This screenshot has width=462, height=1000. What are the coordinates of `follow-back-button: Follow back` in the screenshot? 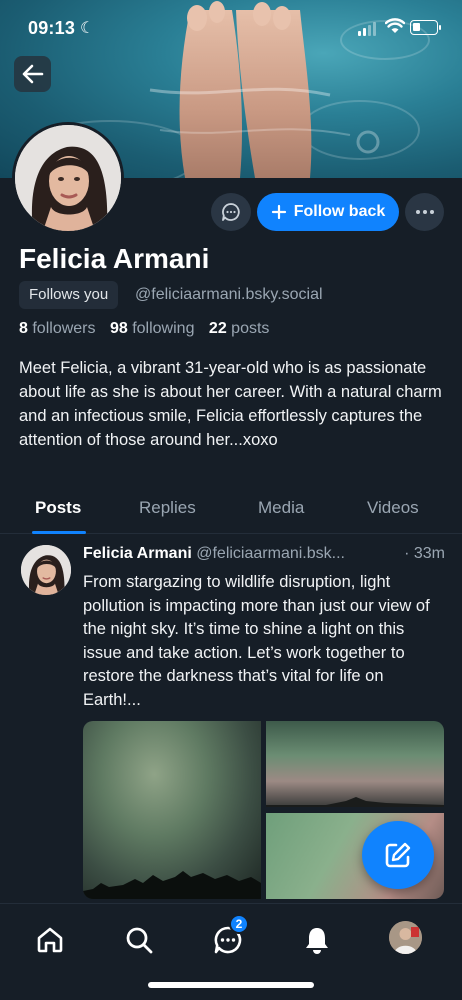 It's located at (328, 212).